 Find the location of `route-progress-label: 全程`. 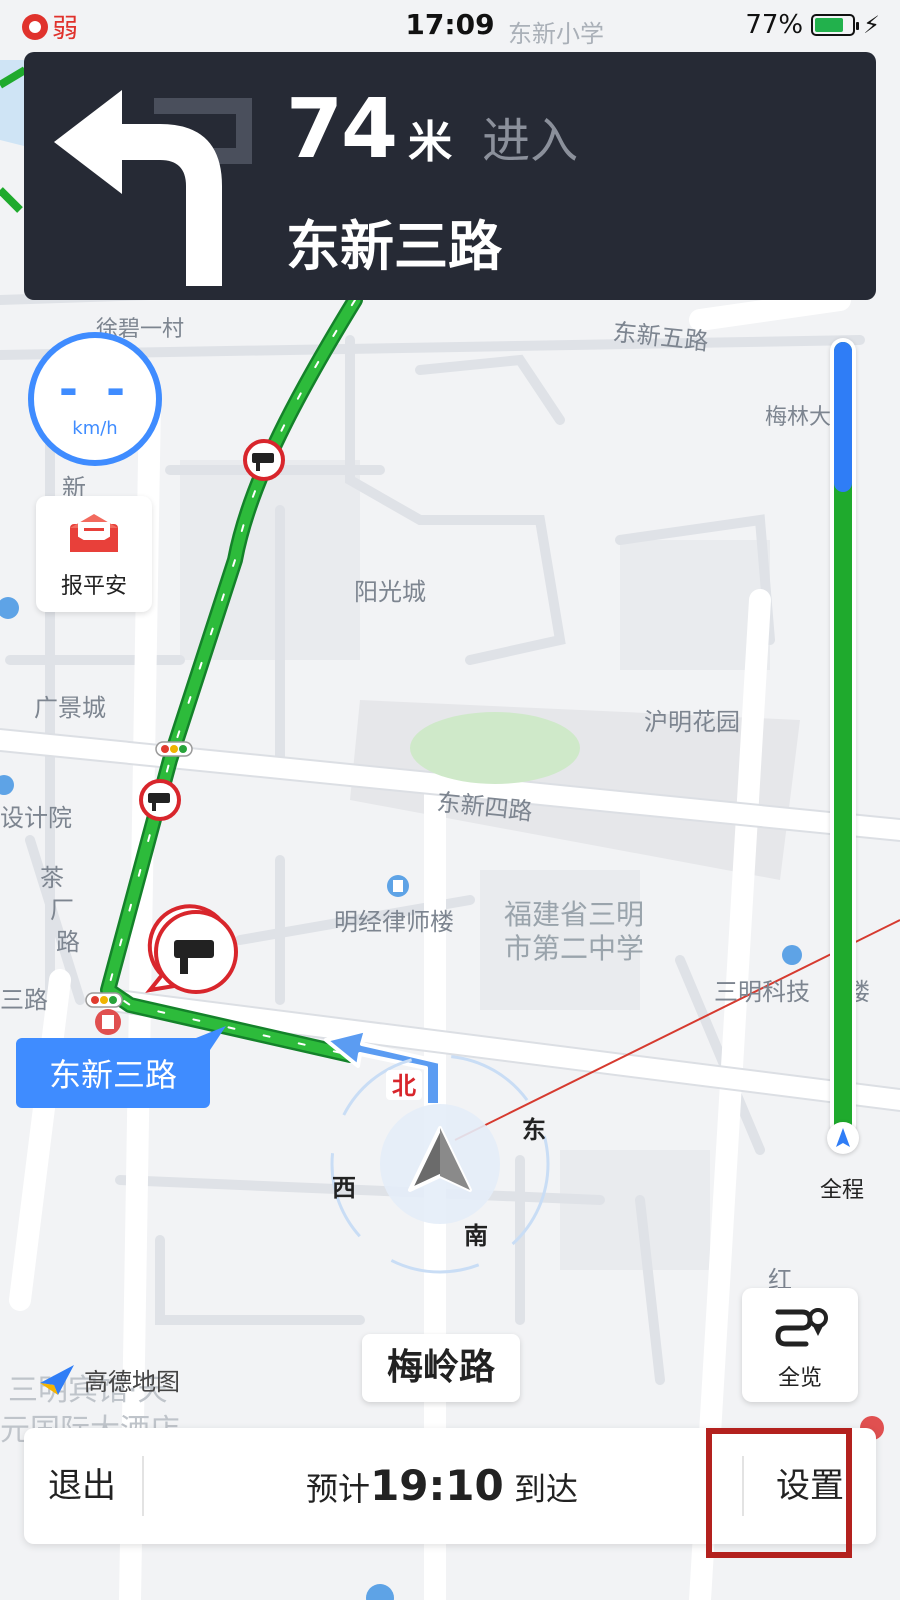

route-progress-label: 全程 is located at coordinates (841, 1190).